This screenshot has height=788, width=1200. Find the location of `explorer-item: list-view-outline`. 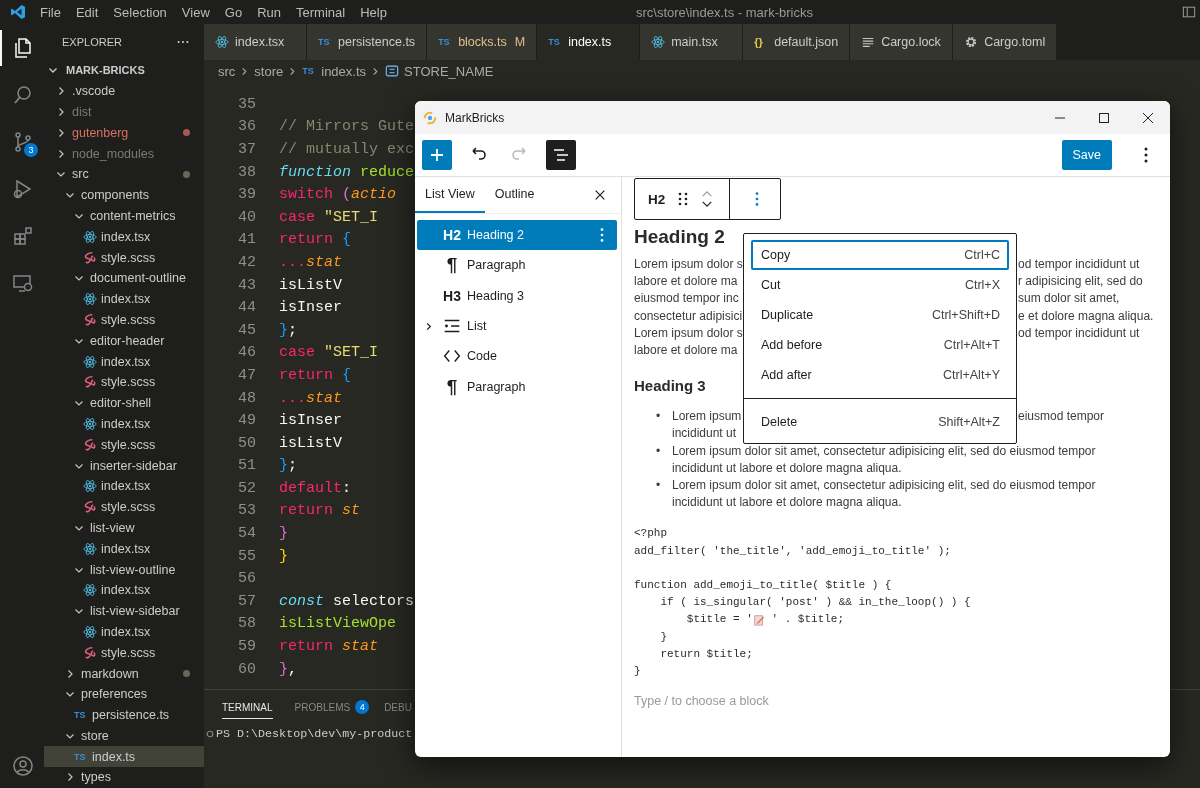

explorer-item: list-view-outline is located at coordinates (124, 569).